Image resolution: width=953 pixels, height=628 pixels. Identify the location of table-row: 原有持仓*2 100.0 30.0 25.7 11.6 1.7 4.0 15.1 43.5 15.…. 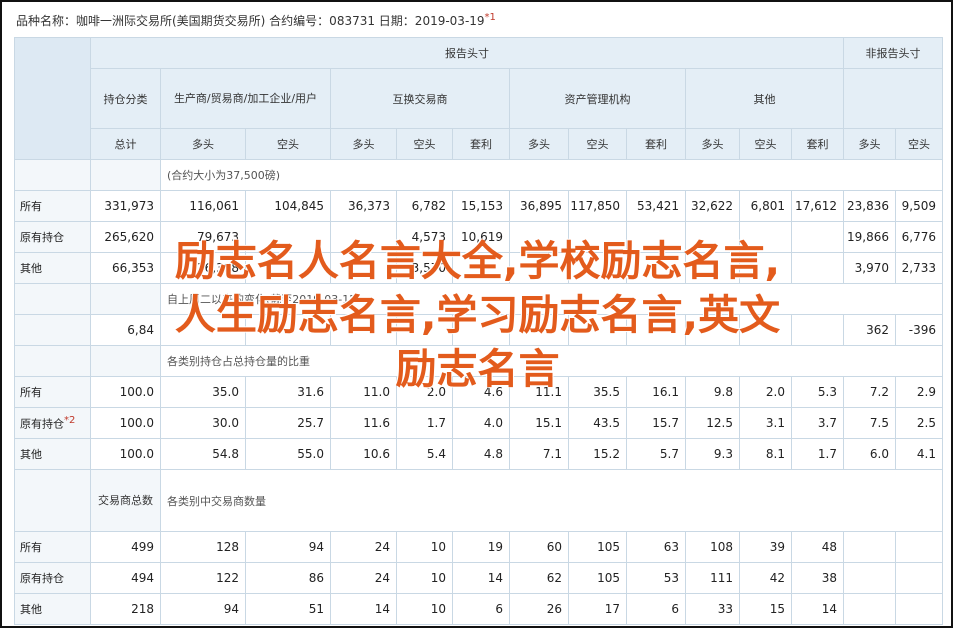
(478, 423).